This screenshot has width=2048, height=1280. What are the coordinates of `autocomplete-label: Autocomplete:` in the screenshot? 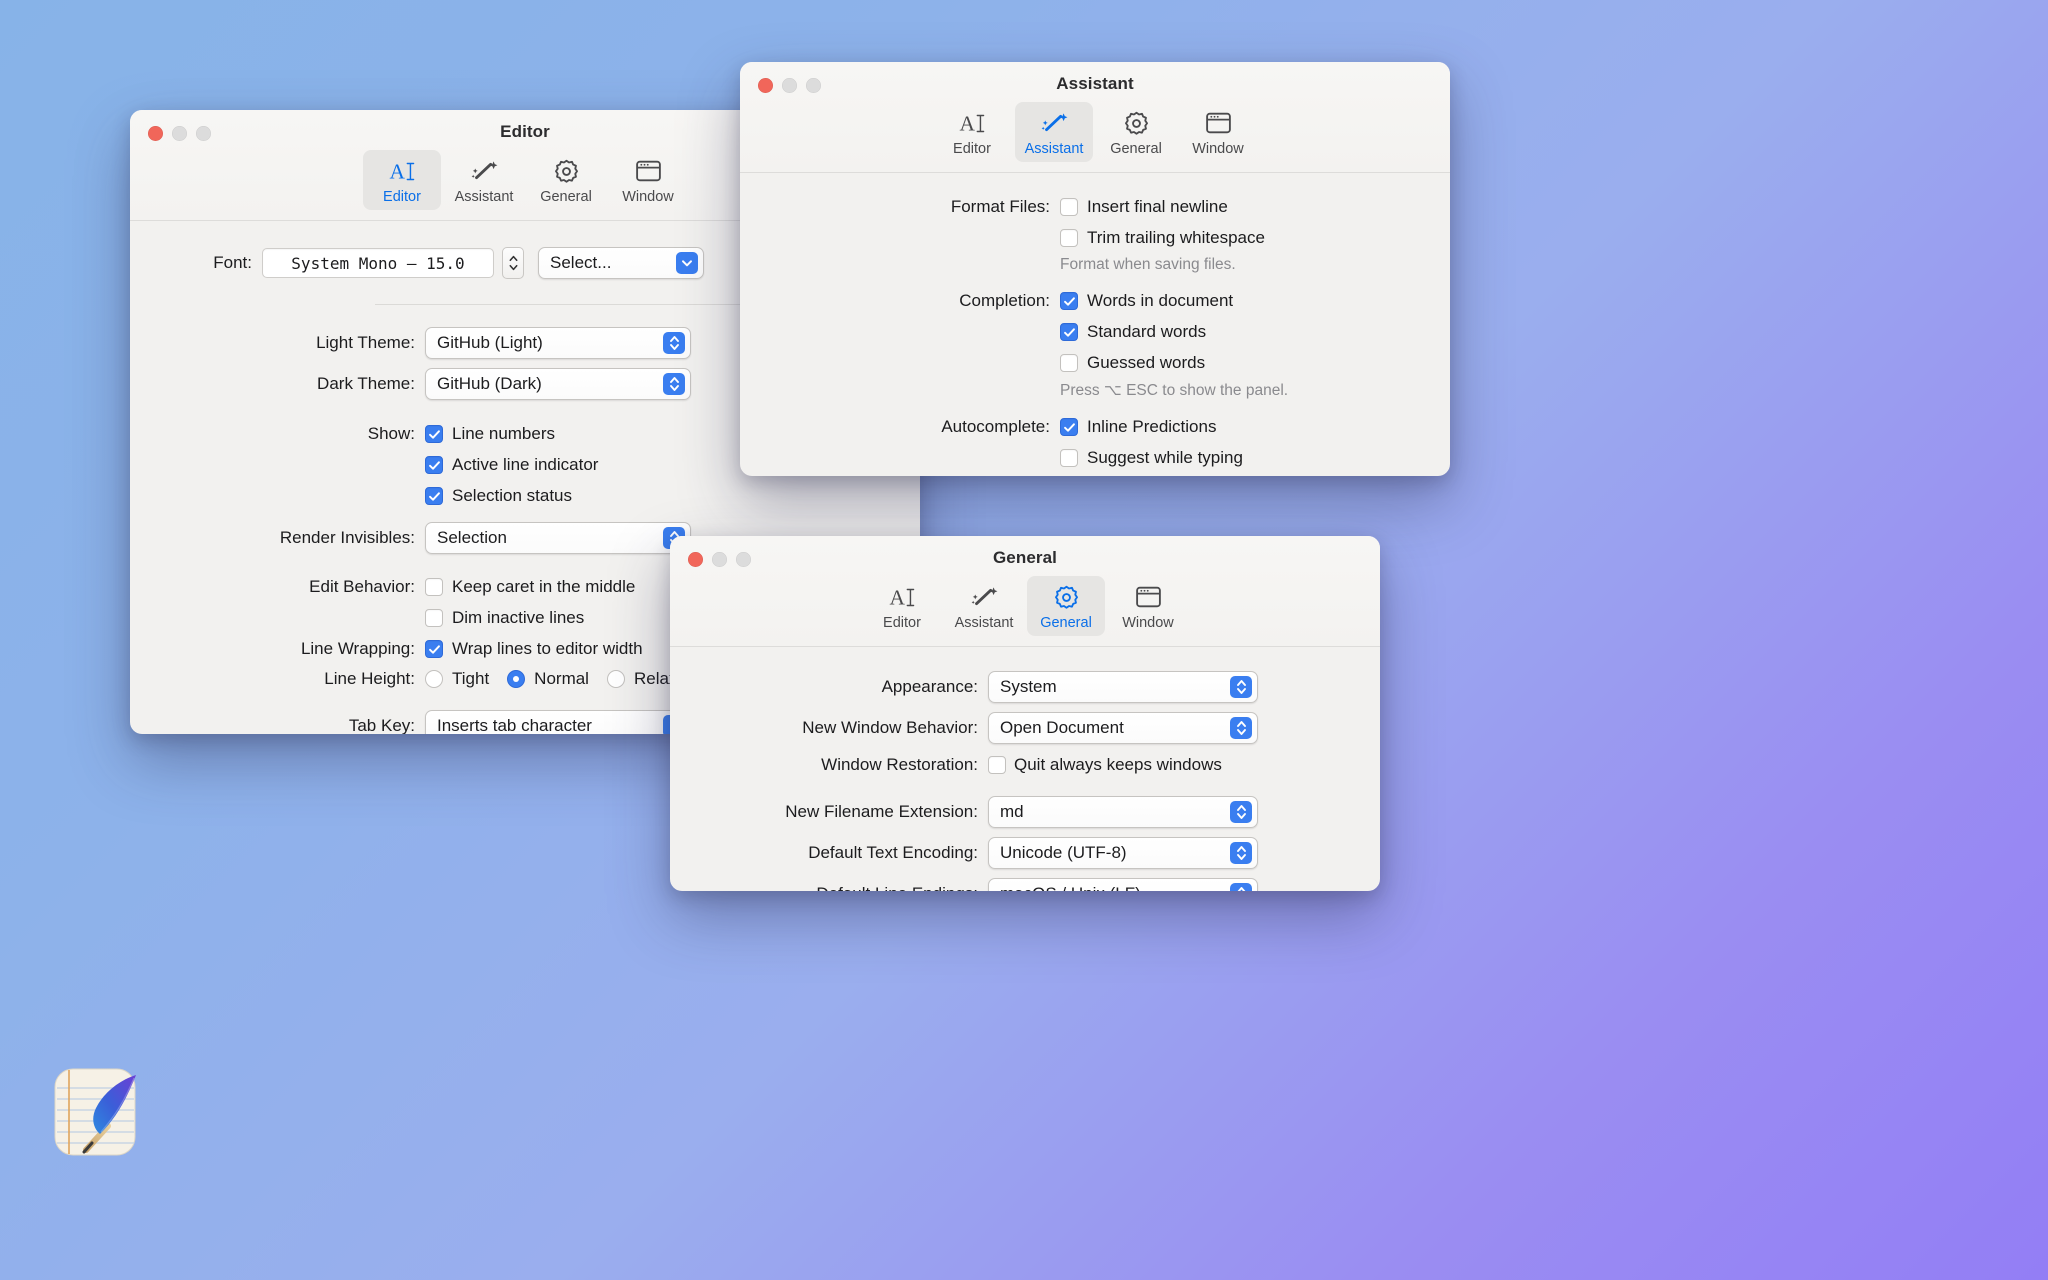 It's located at (995, 426).